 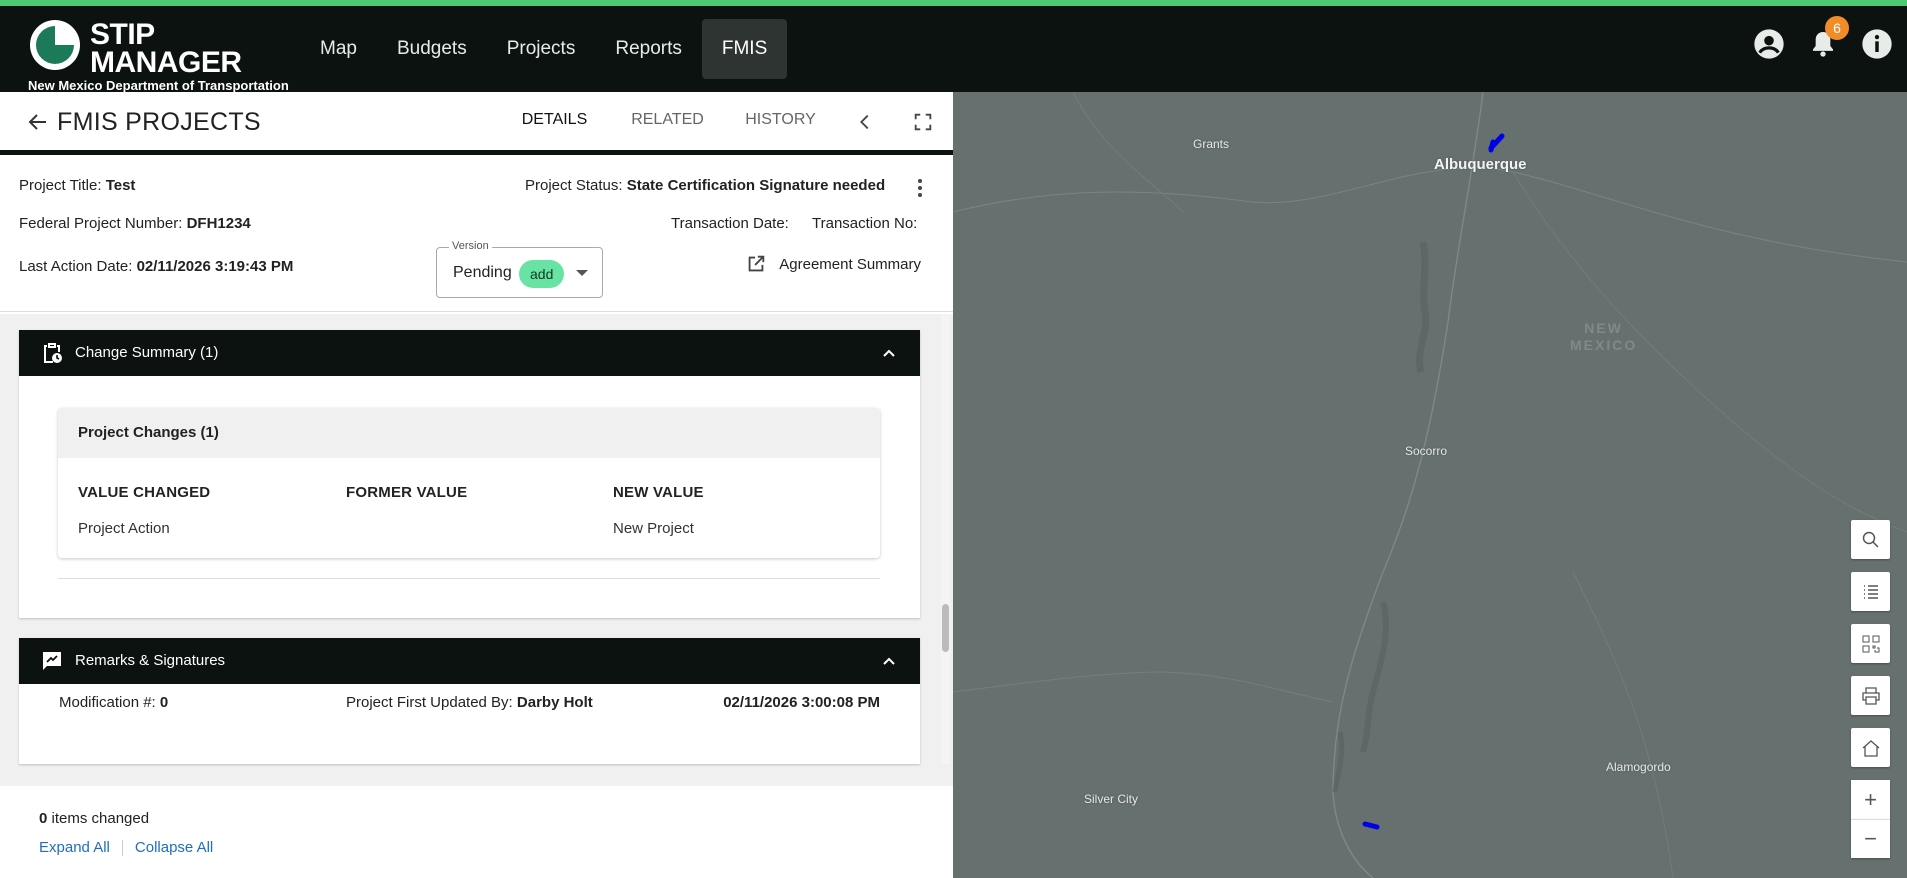 What do you see at coordinates (164, 702) in the screenshot?
I see `modification-value: 0` at bounding box center [164, 702].